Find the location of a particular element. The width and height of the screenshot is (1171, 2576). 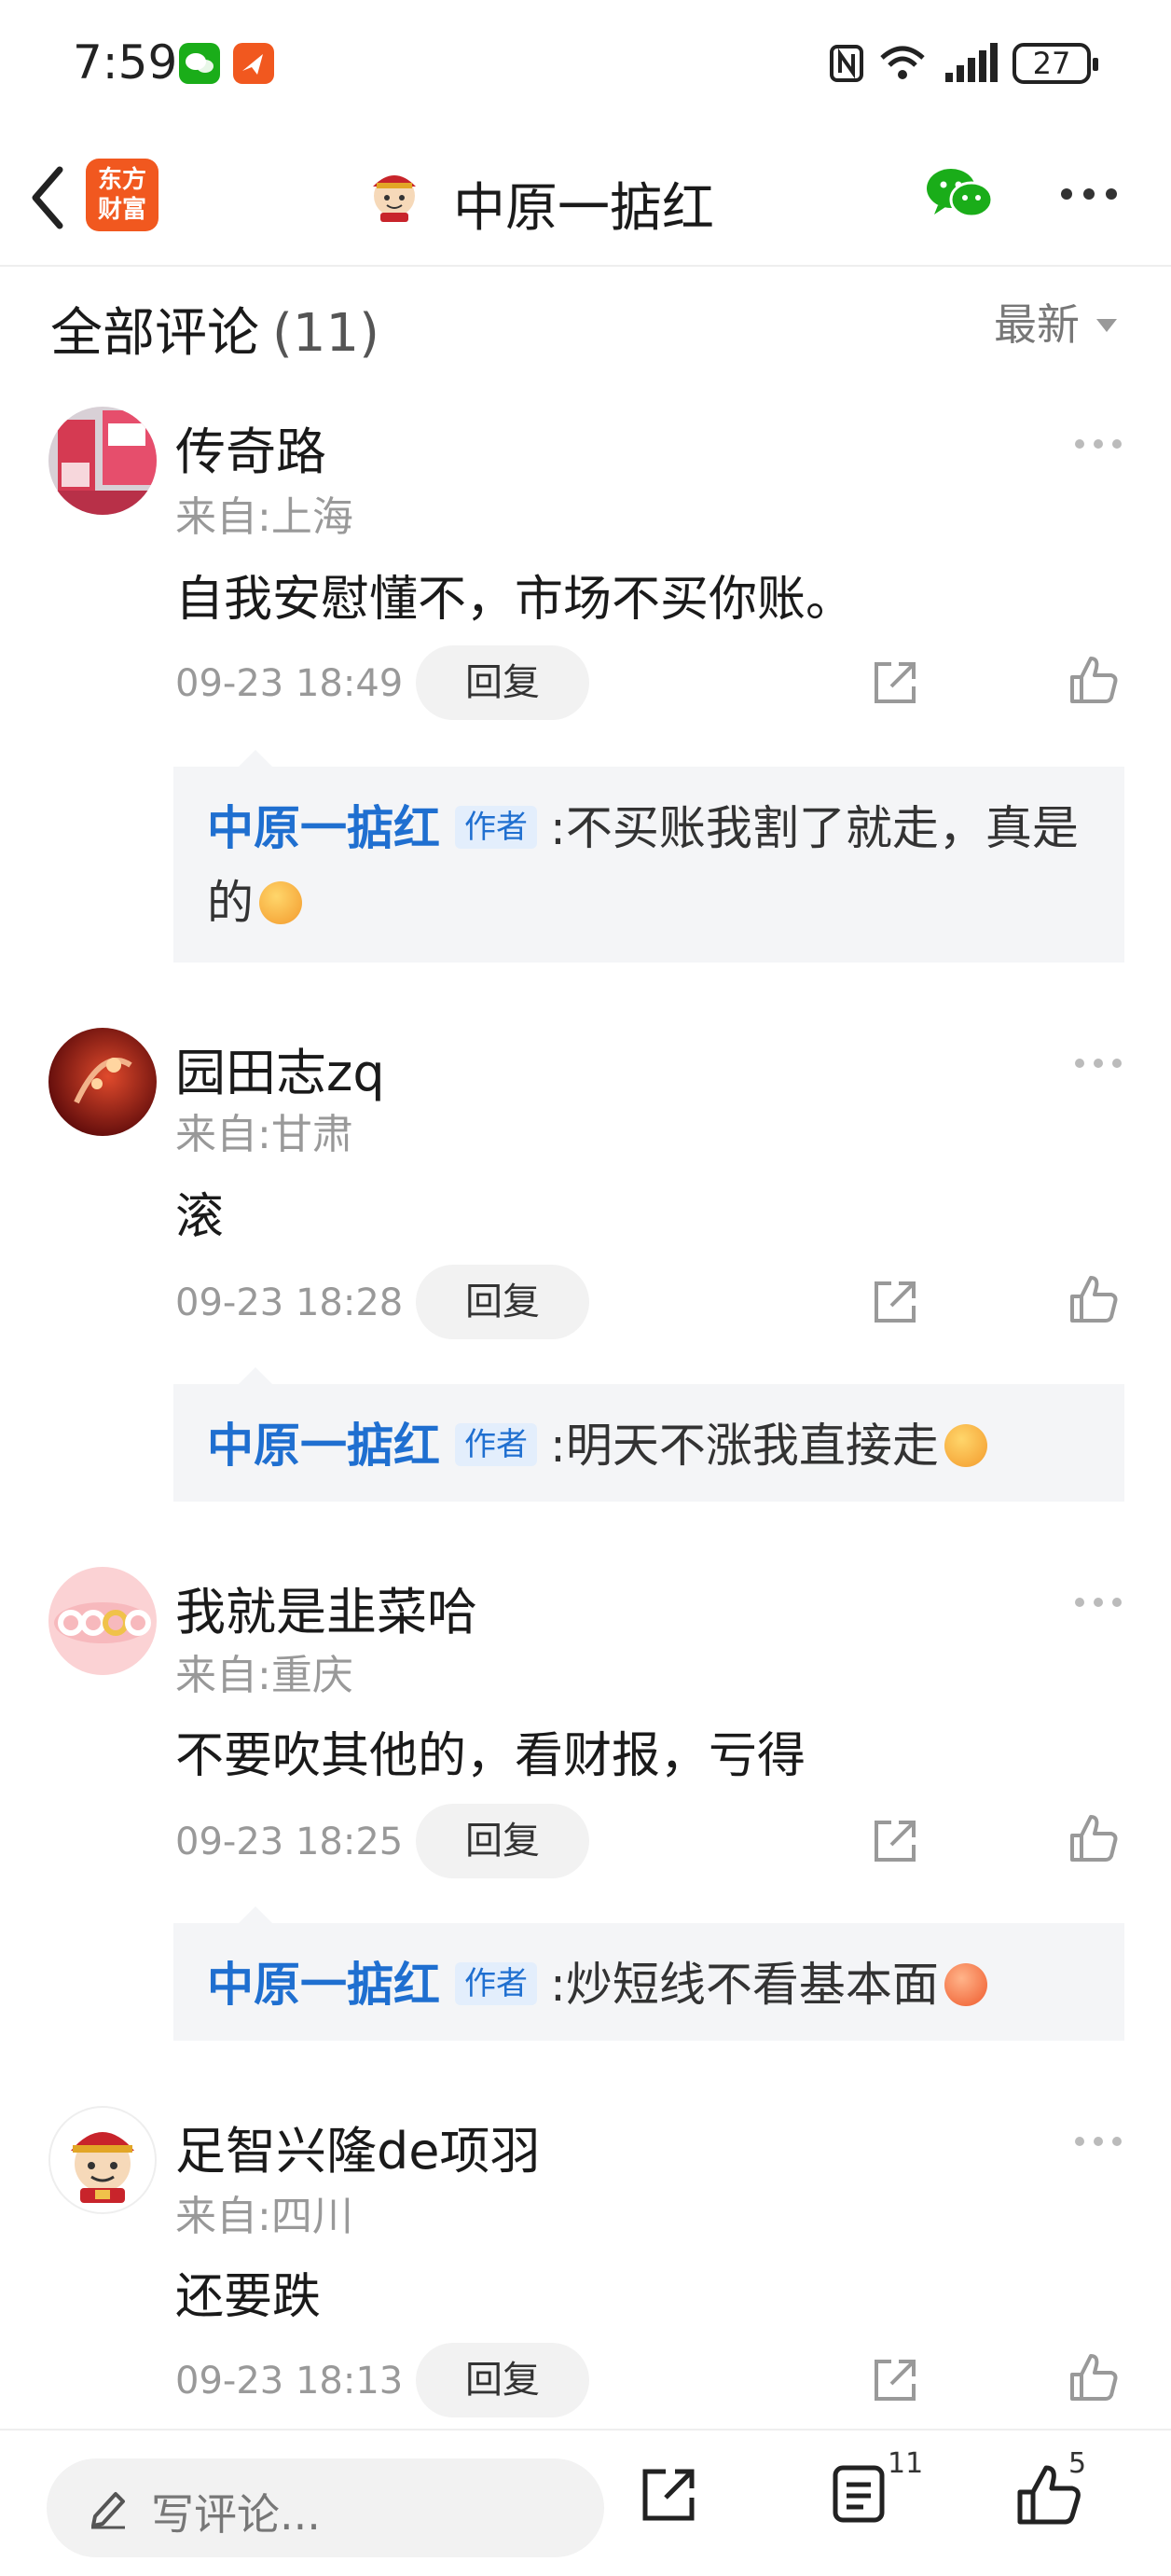

author-avatar-icon is located at coordinates (394, 198).